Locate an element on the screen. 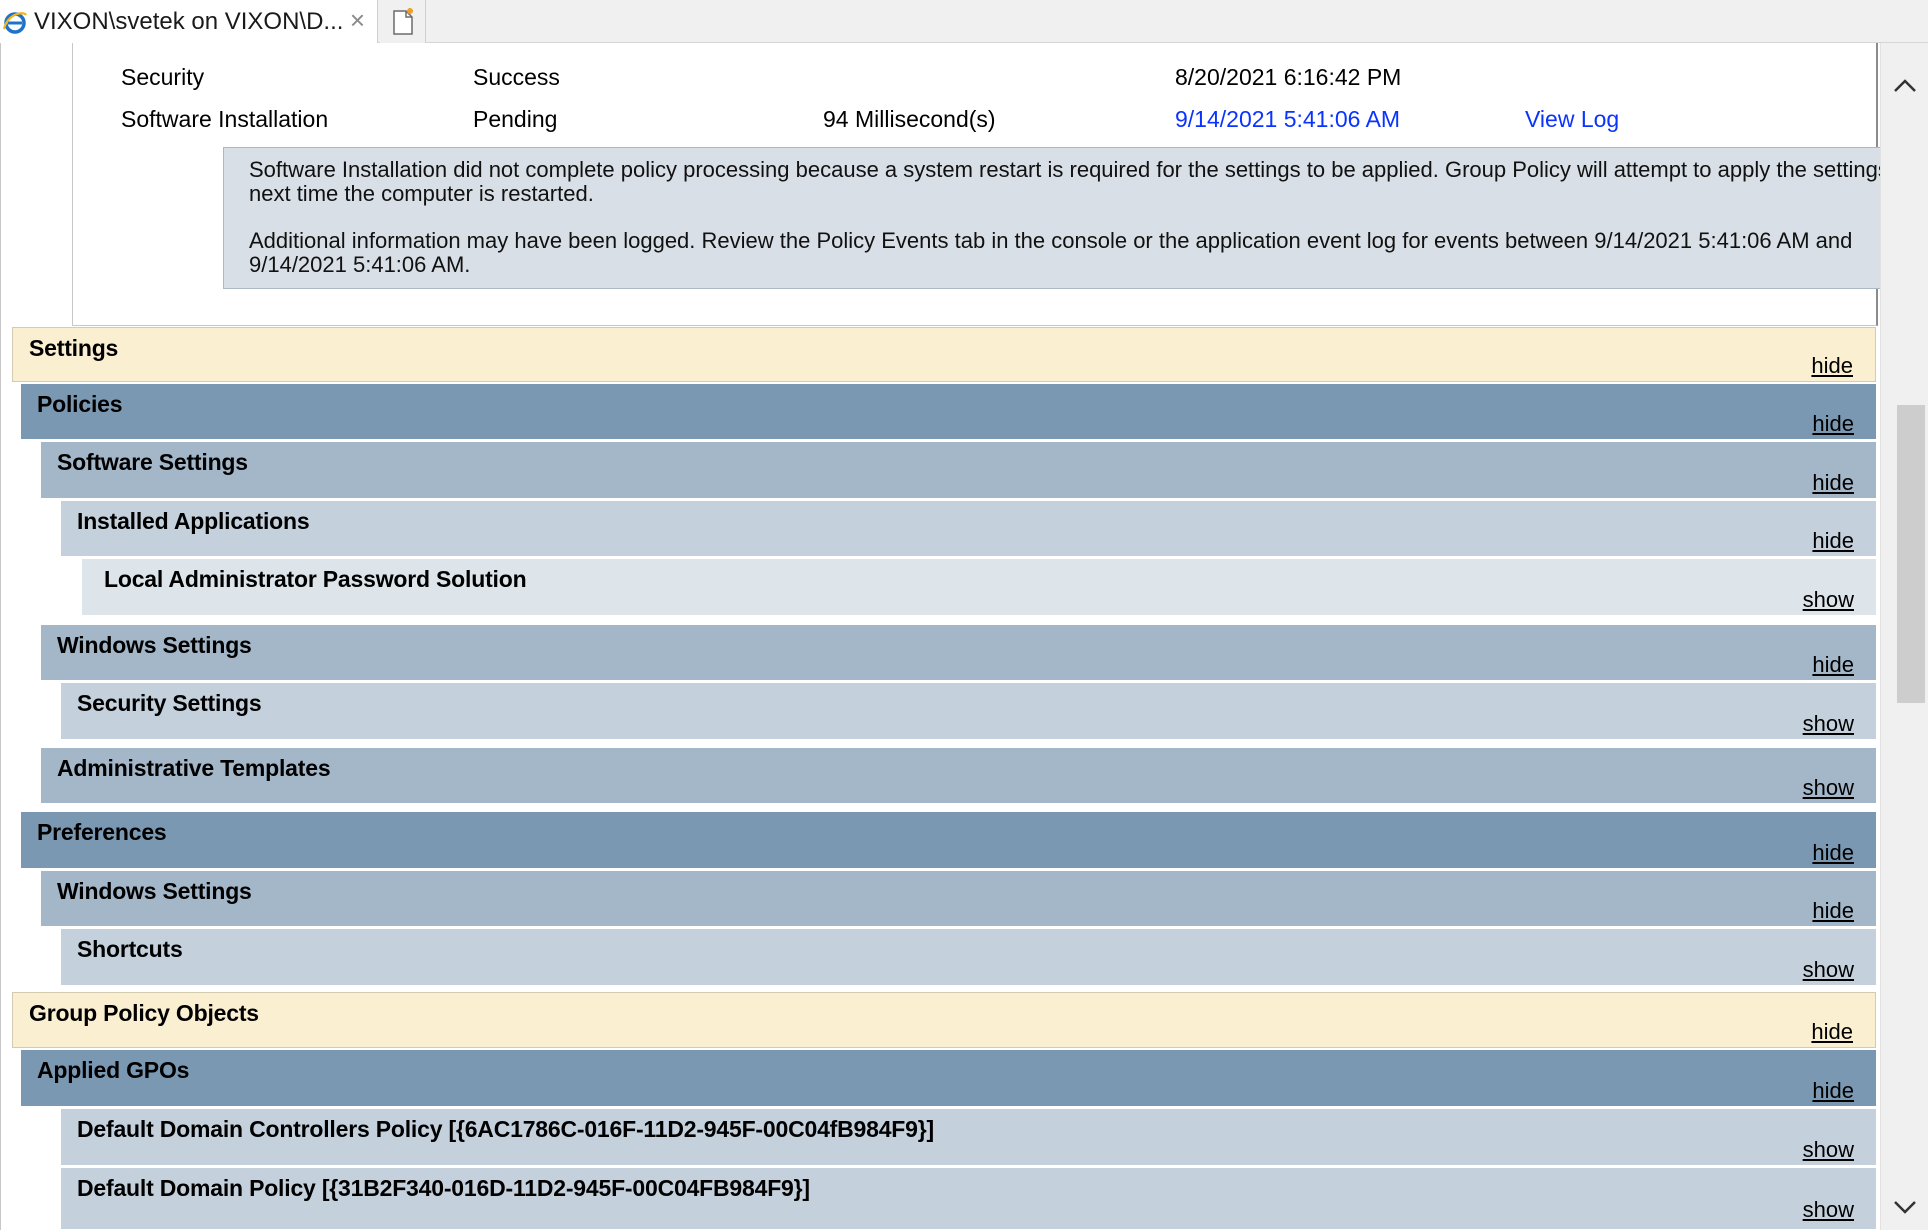  vertical-scrollbar is located at coordinates (1904, 636).